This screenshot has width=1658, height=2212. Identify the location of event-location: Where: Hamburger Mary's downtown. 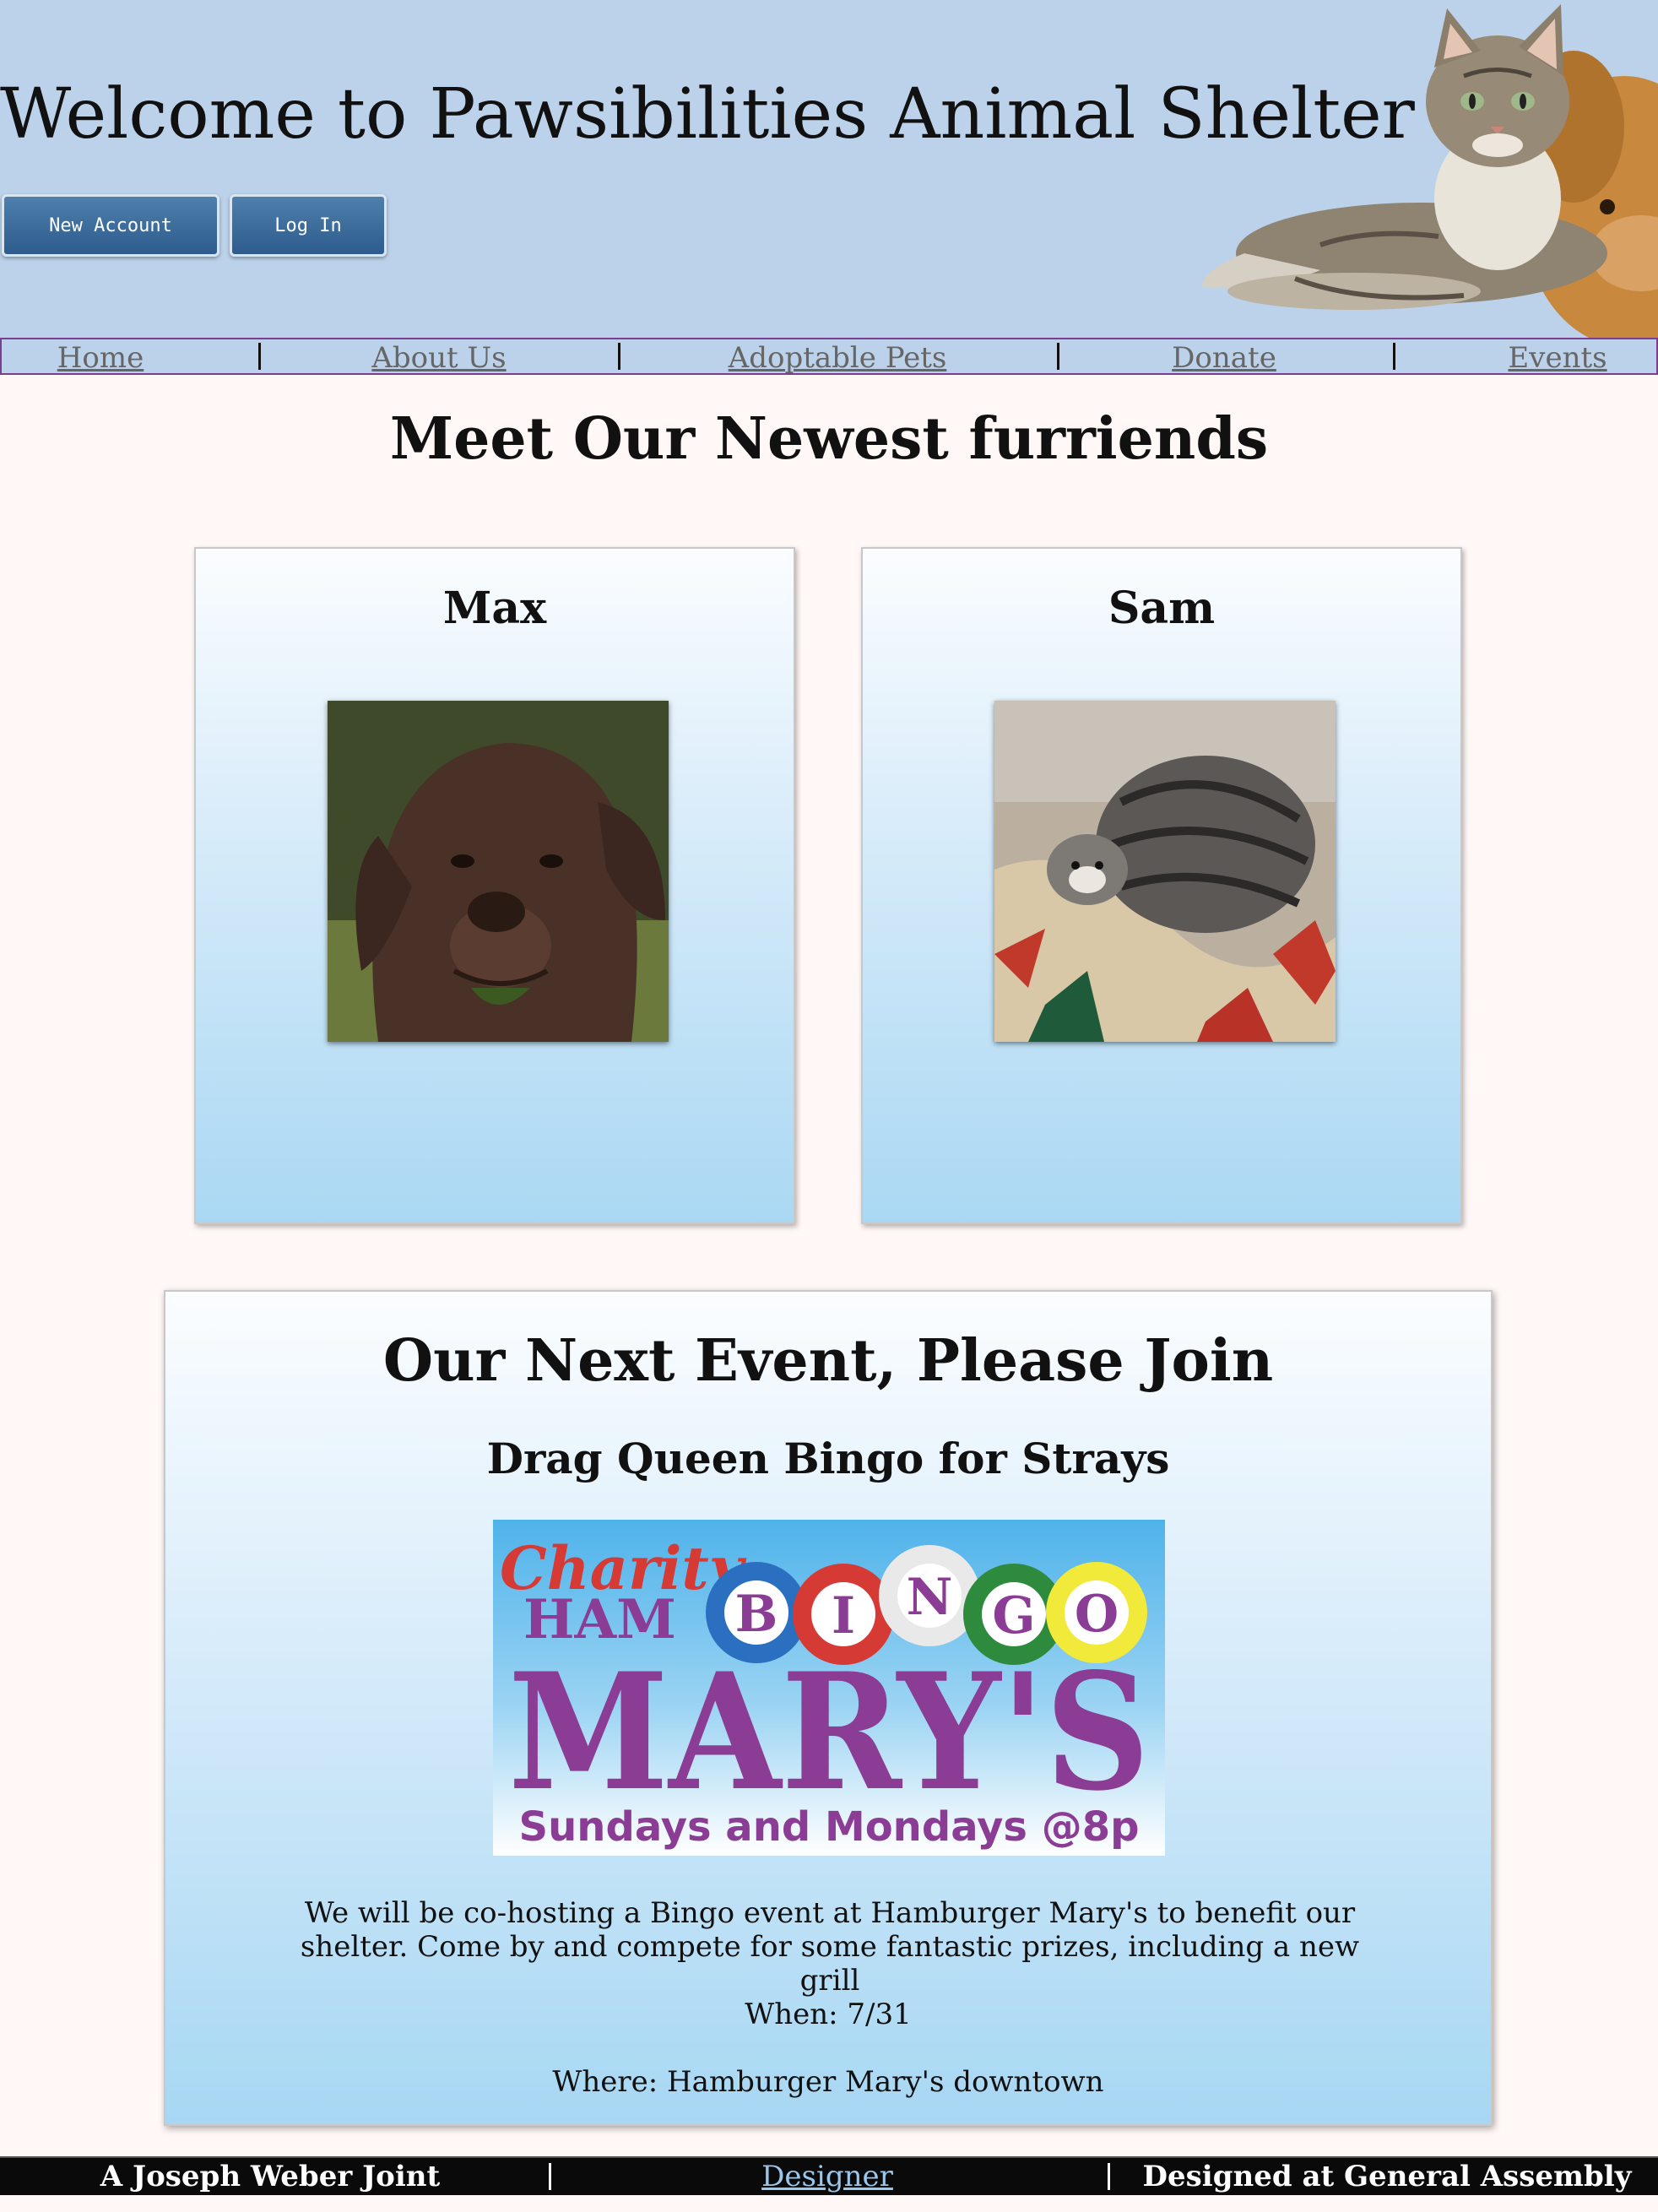
(828, 2082).